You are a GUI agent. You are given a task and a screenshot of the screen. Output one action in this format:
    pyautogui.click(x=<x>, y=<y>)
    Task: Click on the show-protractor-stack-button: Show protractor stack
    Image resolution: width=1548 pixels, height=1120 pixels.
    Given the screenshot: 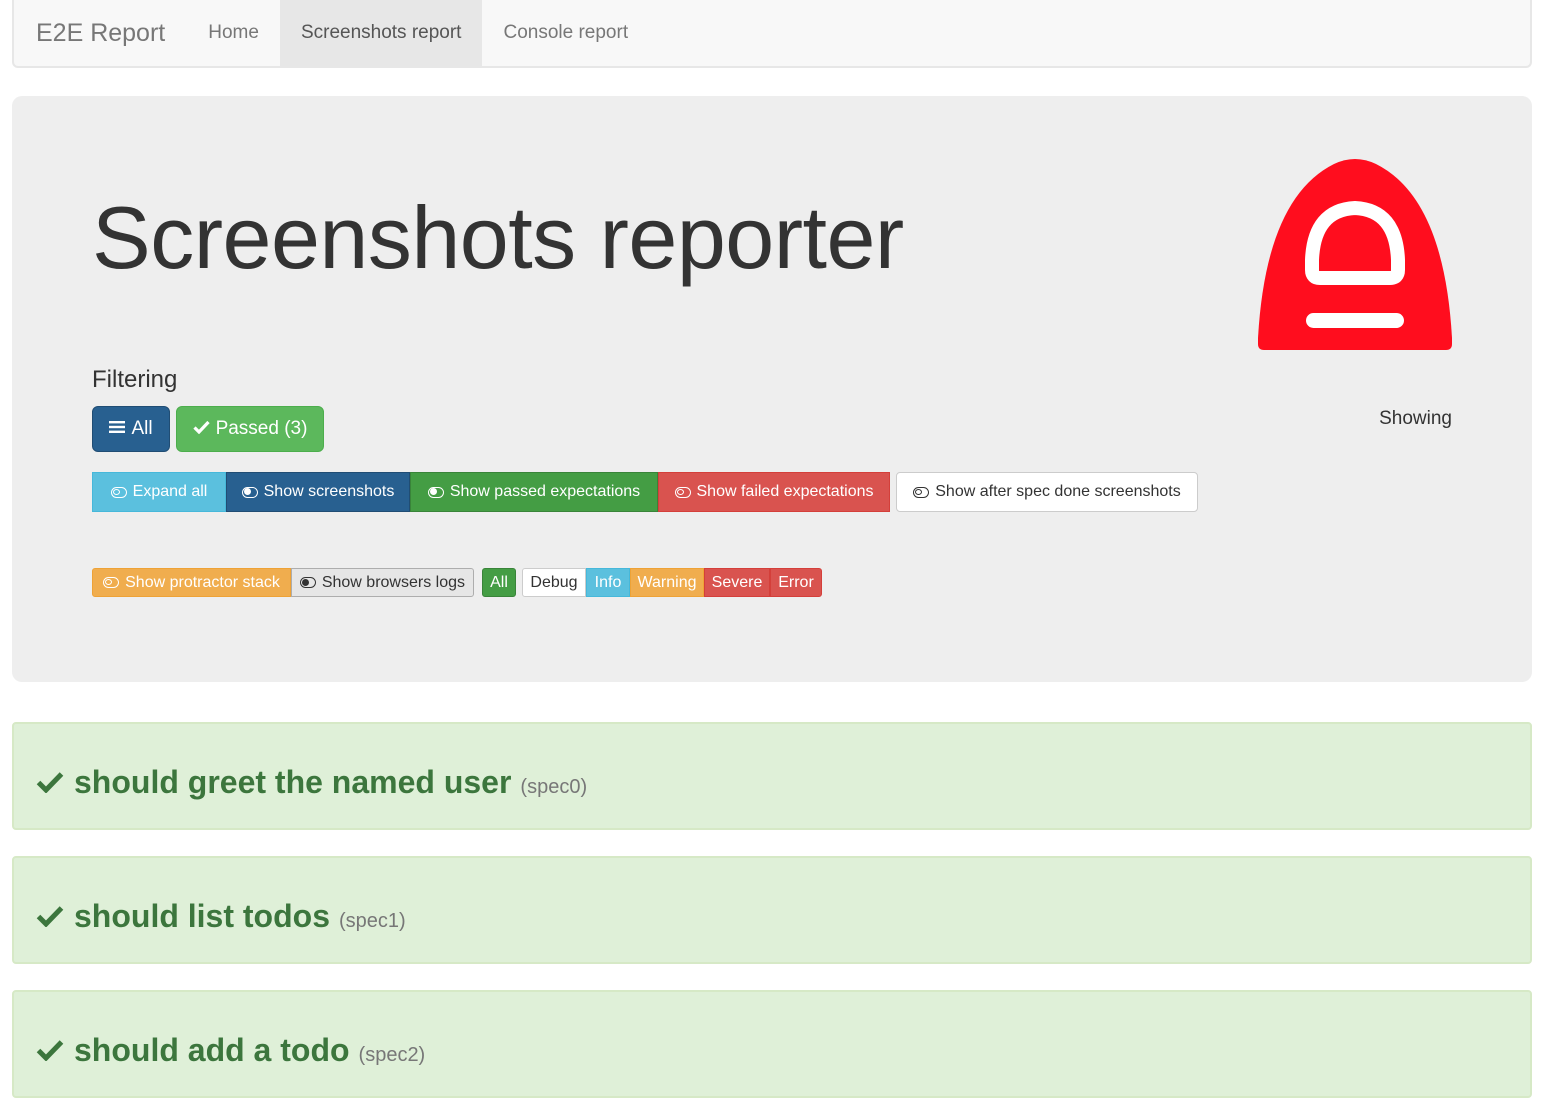 What is the action you would take?
    pyautogui.click(x=191, y=582)
    